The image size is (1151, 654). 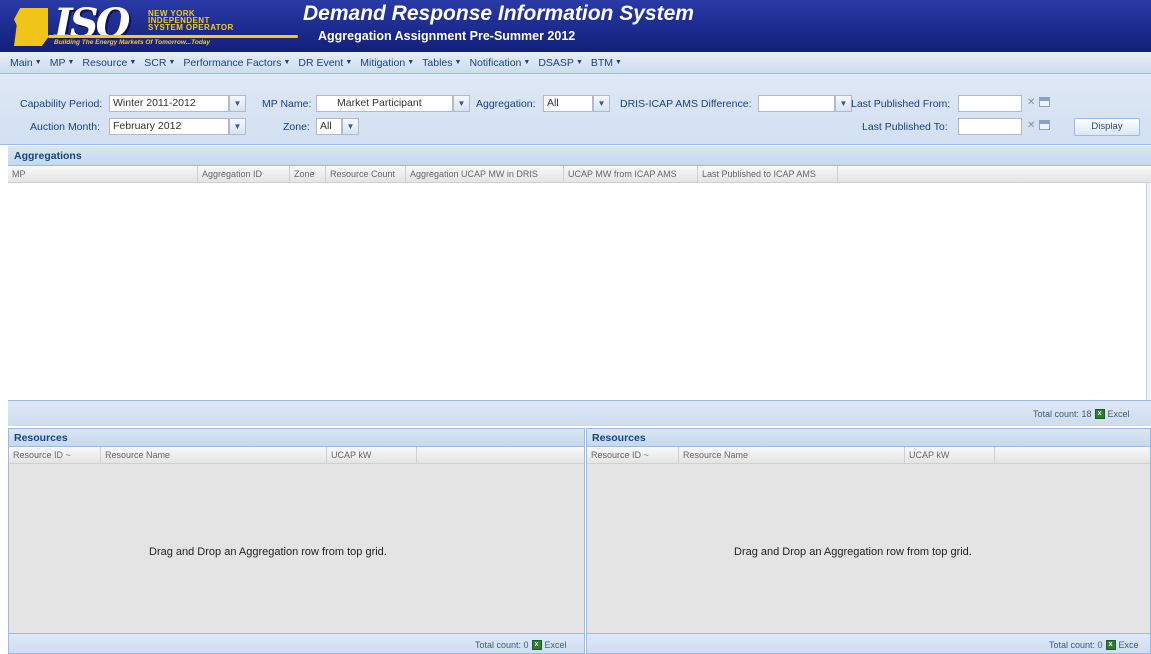 What do you see at coordinates (237, 103) in the screenshot?
I see `capability-period-dropdown-icon: ▼` at bounding box center [237, 103].